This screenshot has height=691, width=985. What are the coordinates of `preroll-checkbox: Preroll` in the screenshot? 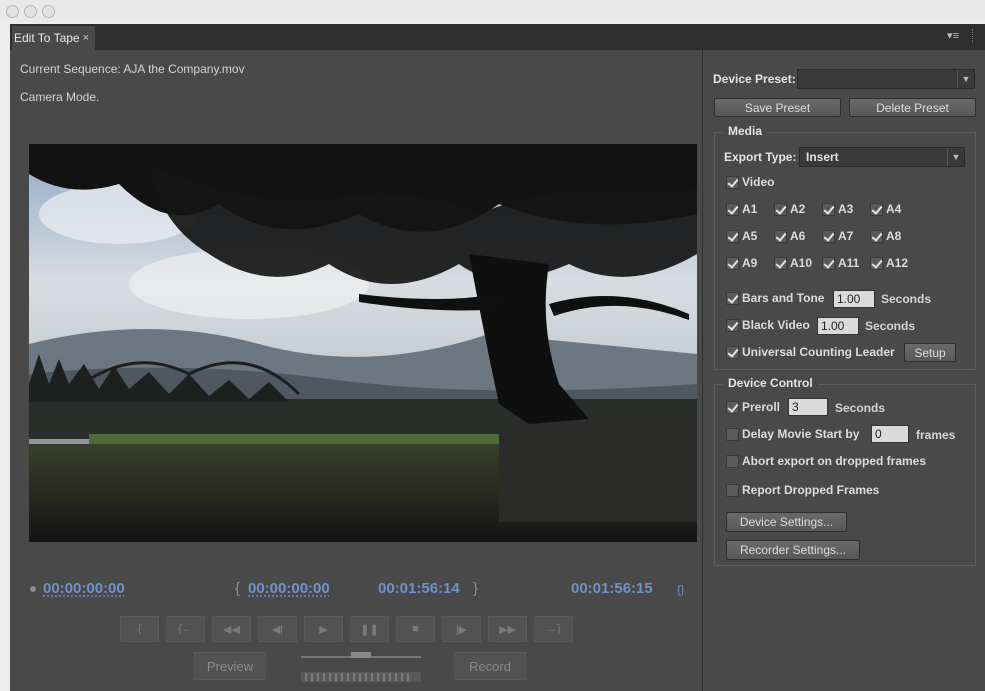 It's located at (753, 407).